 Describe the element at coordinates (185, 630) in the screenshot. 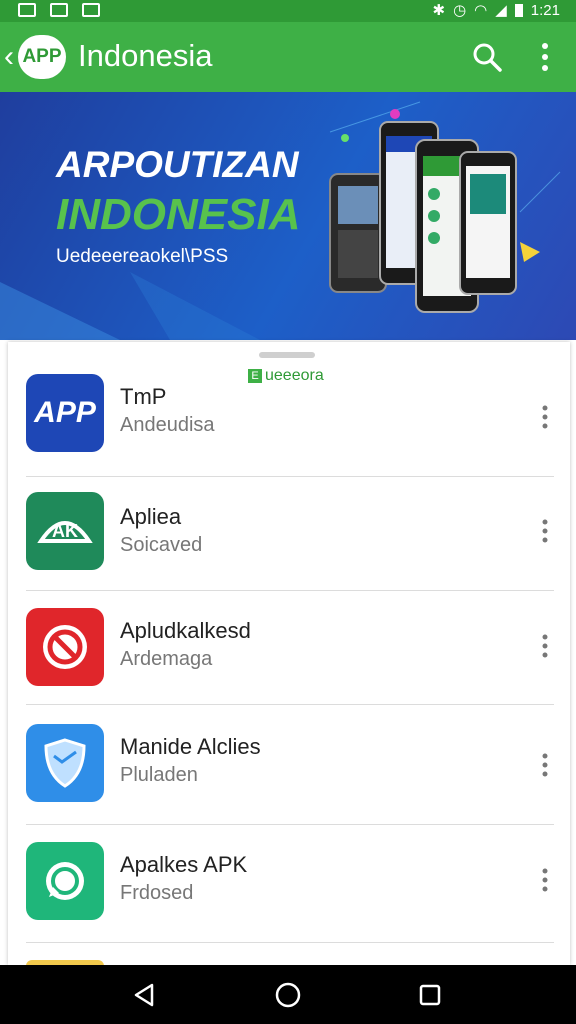

I see `app-name: Apludkalkesd` at that location.